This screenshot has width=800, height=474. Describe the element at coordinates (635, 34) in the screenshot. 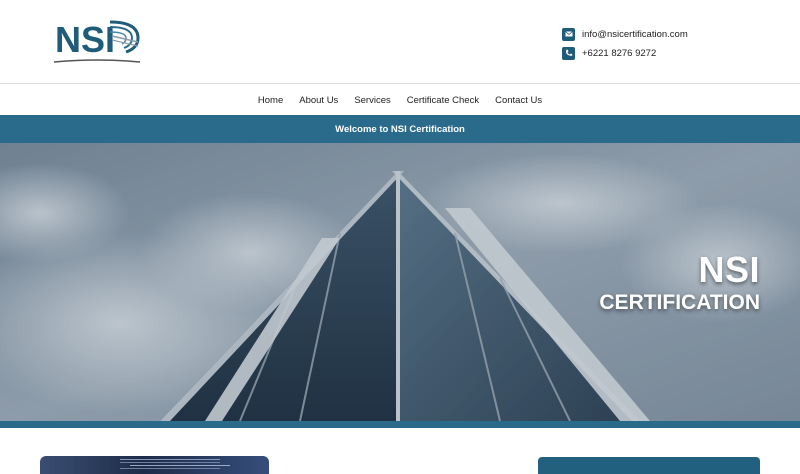

I see `email-text: info@nsicertification.com` at that location.